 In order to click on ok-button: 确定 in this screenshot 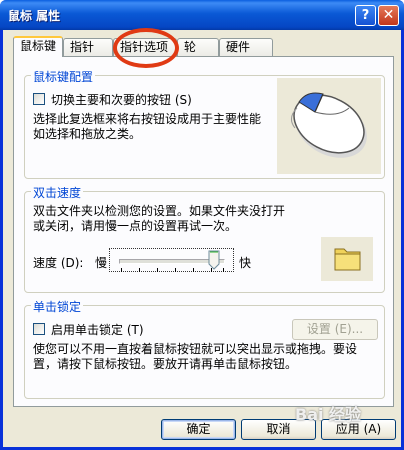, I will do `click(198, 429)`.